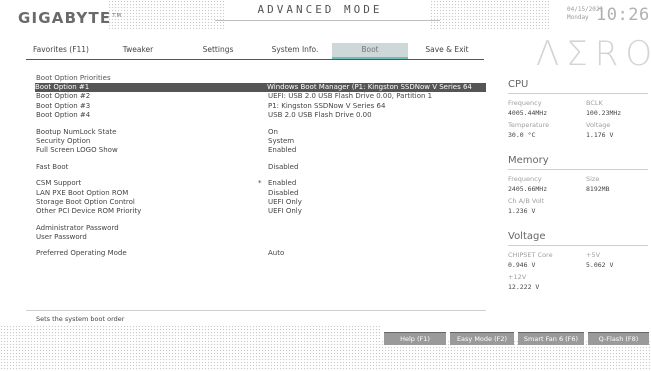 This screenshot has width=651, height=371. I want to click on other-pci-rom-row: Other PCI Device ROM Priority UEFI Only, so click(261, 211).